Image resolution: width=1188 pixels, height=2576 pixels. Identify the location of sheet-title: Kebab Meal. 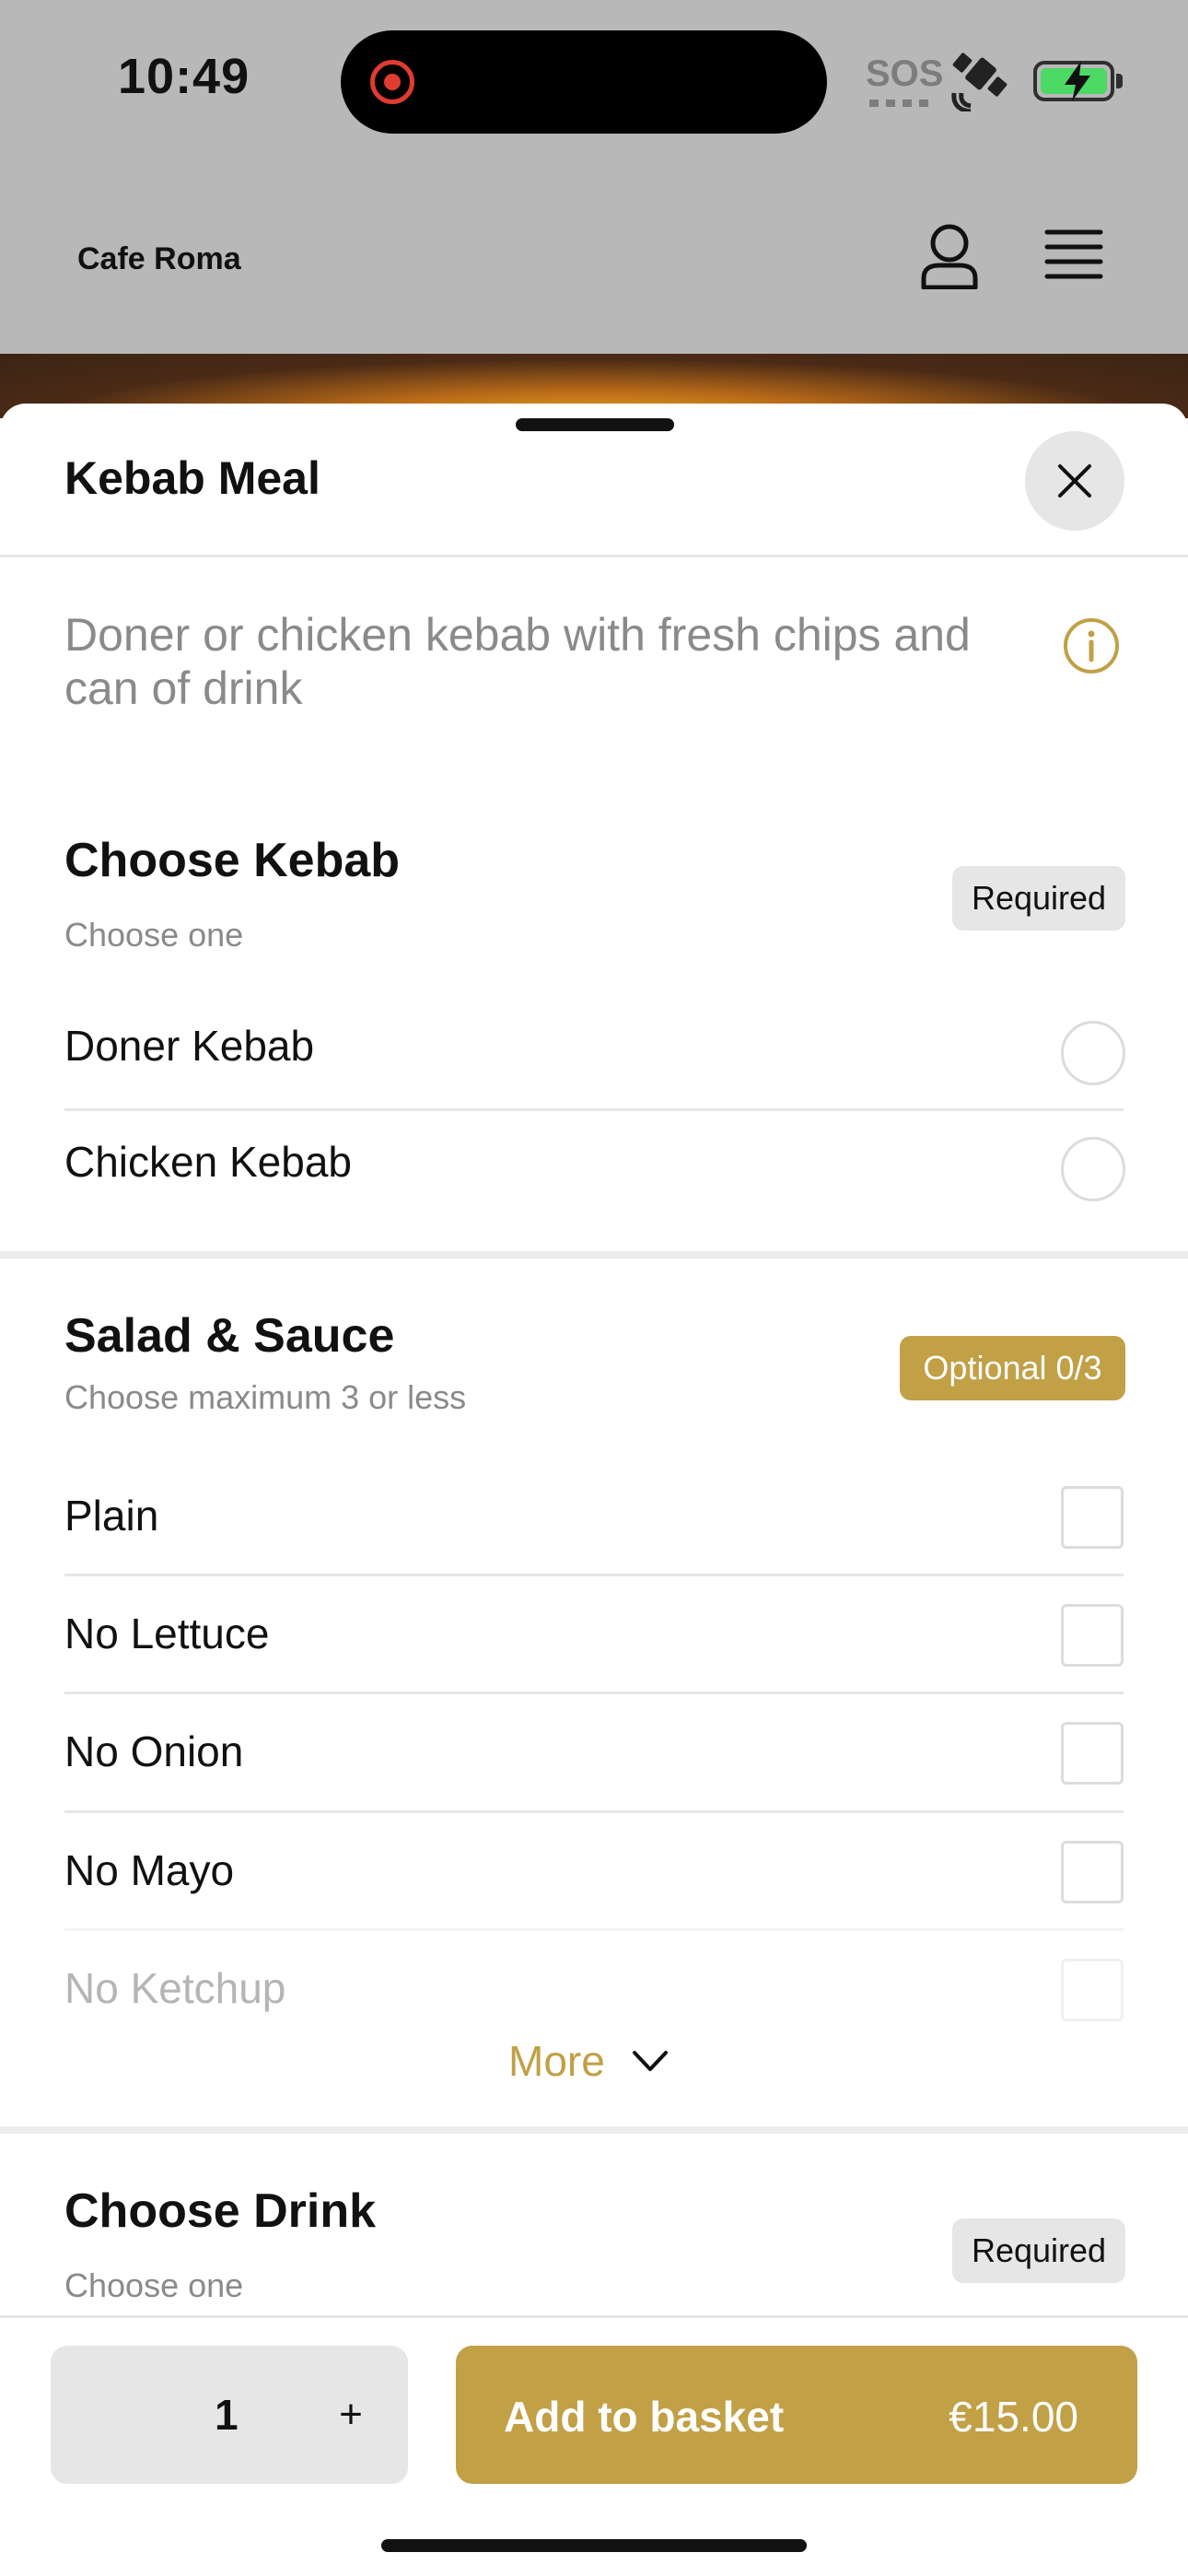
(192, 478).